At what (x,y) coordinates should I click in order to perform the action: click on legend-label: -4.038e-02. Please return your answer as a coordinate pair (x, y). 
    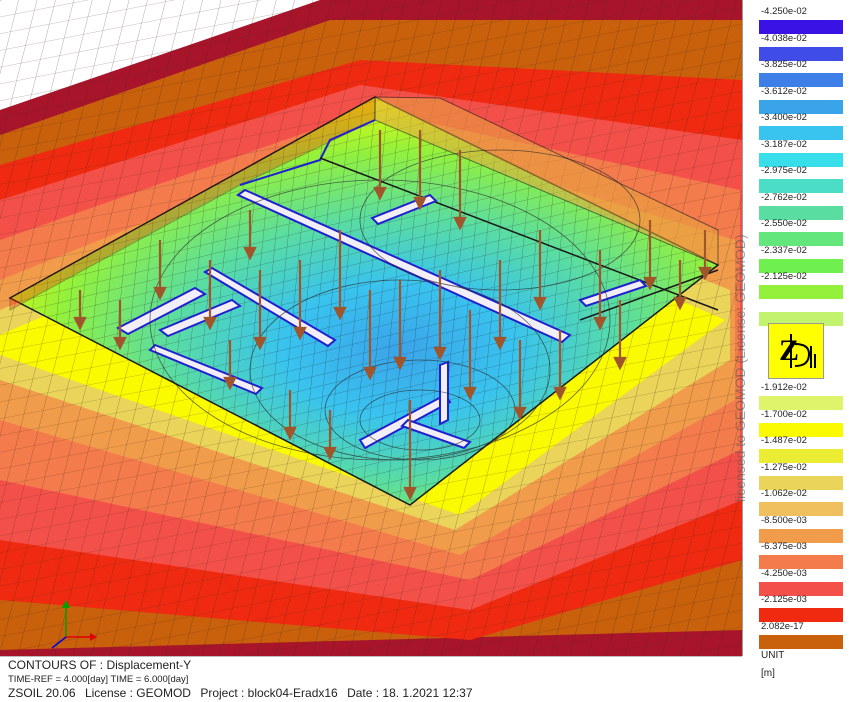
    Looking at the image, I should click on (784, 38).